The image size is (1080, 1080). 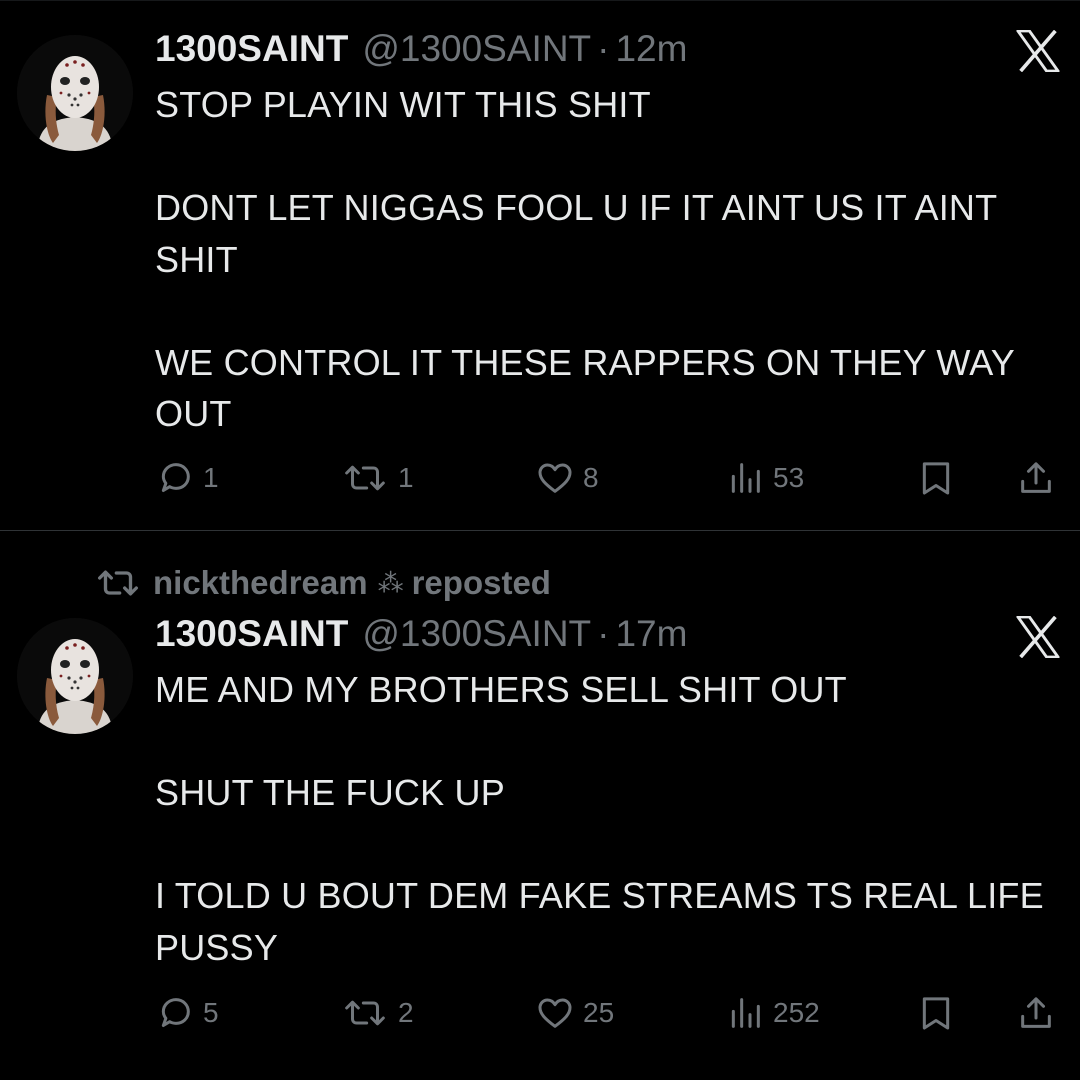 I want to click on repost-button: 2, so click(x=377, y=1013).